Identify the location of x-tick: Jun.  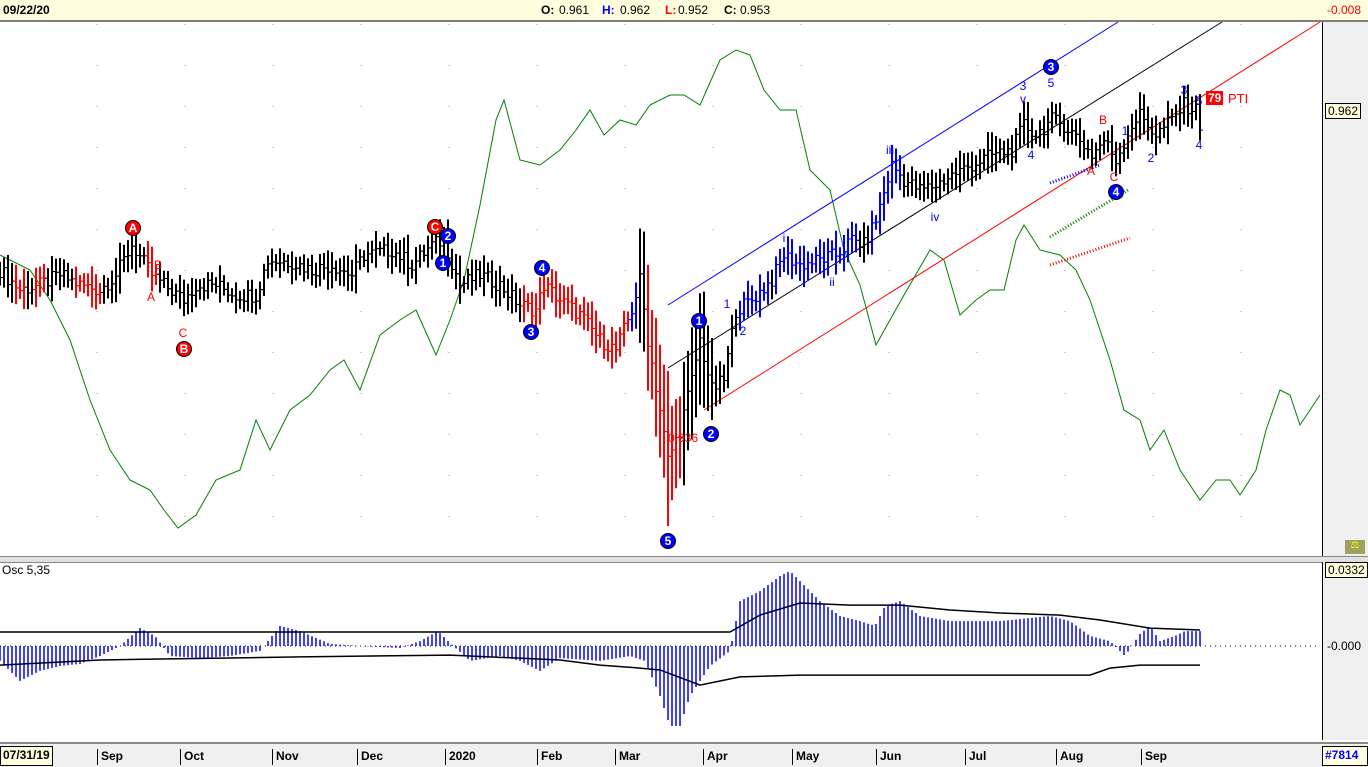
(888, 757).